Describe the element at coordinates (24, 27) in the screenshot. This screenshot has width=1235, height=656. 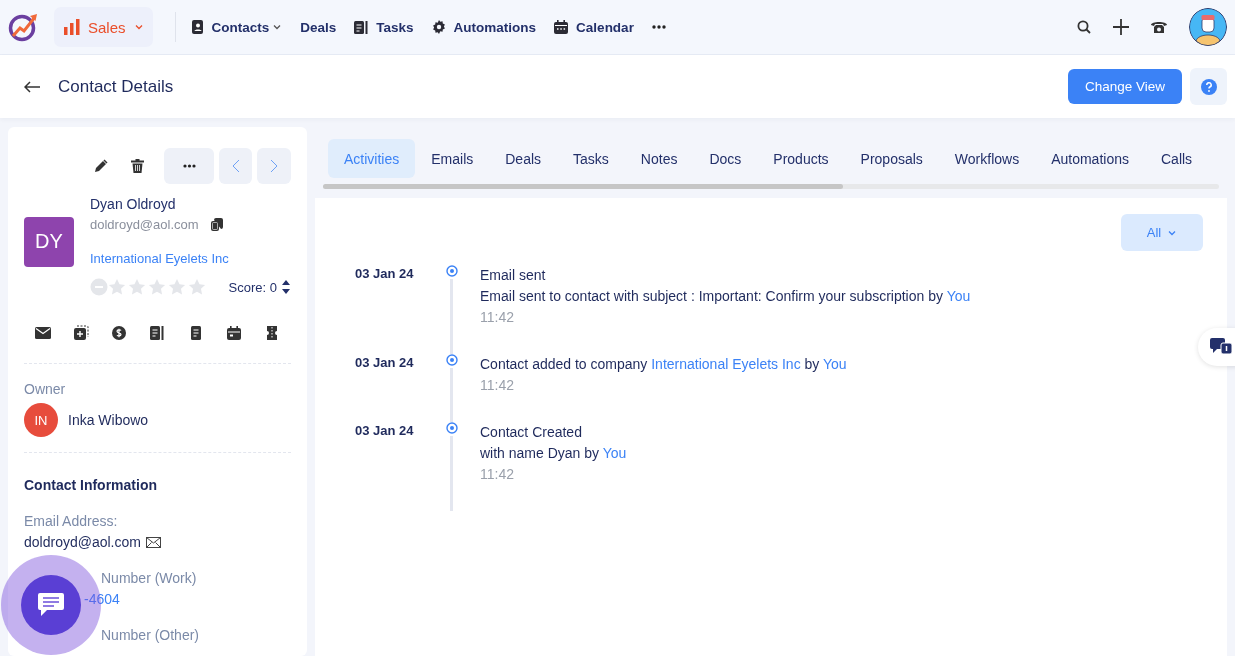
I see `app-logo` at that location.